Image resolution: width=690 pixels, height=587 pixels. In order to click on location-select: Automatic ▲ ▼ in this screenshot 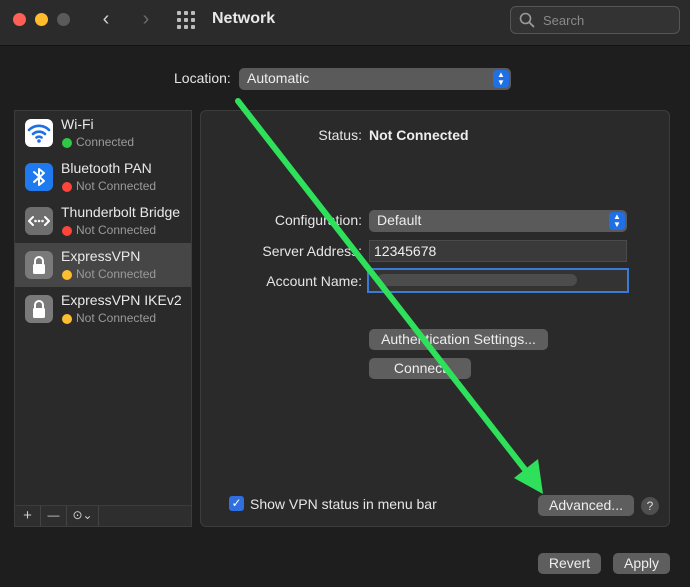, I will do `click(375, 79)`.